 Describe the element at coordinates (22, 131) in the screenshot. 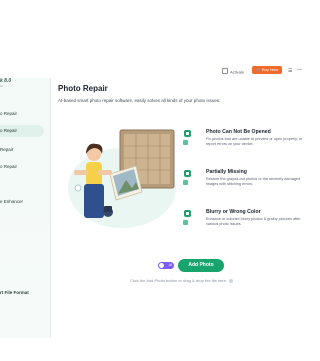

I see `sidebar-item-photo-repair: o Repair` at that location.